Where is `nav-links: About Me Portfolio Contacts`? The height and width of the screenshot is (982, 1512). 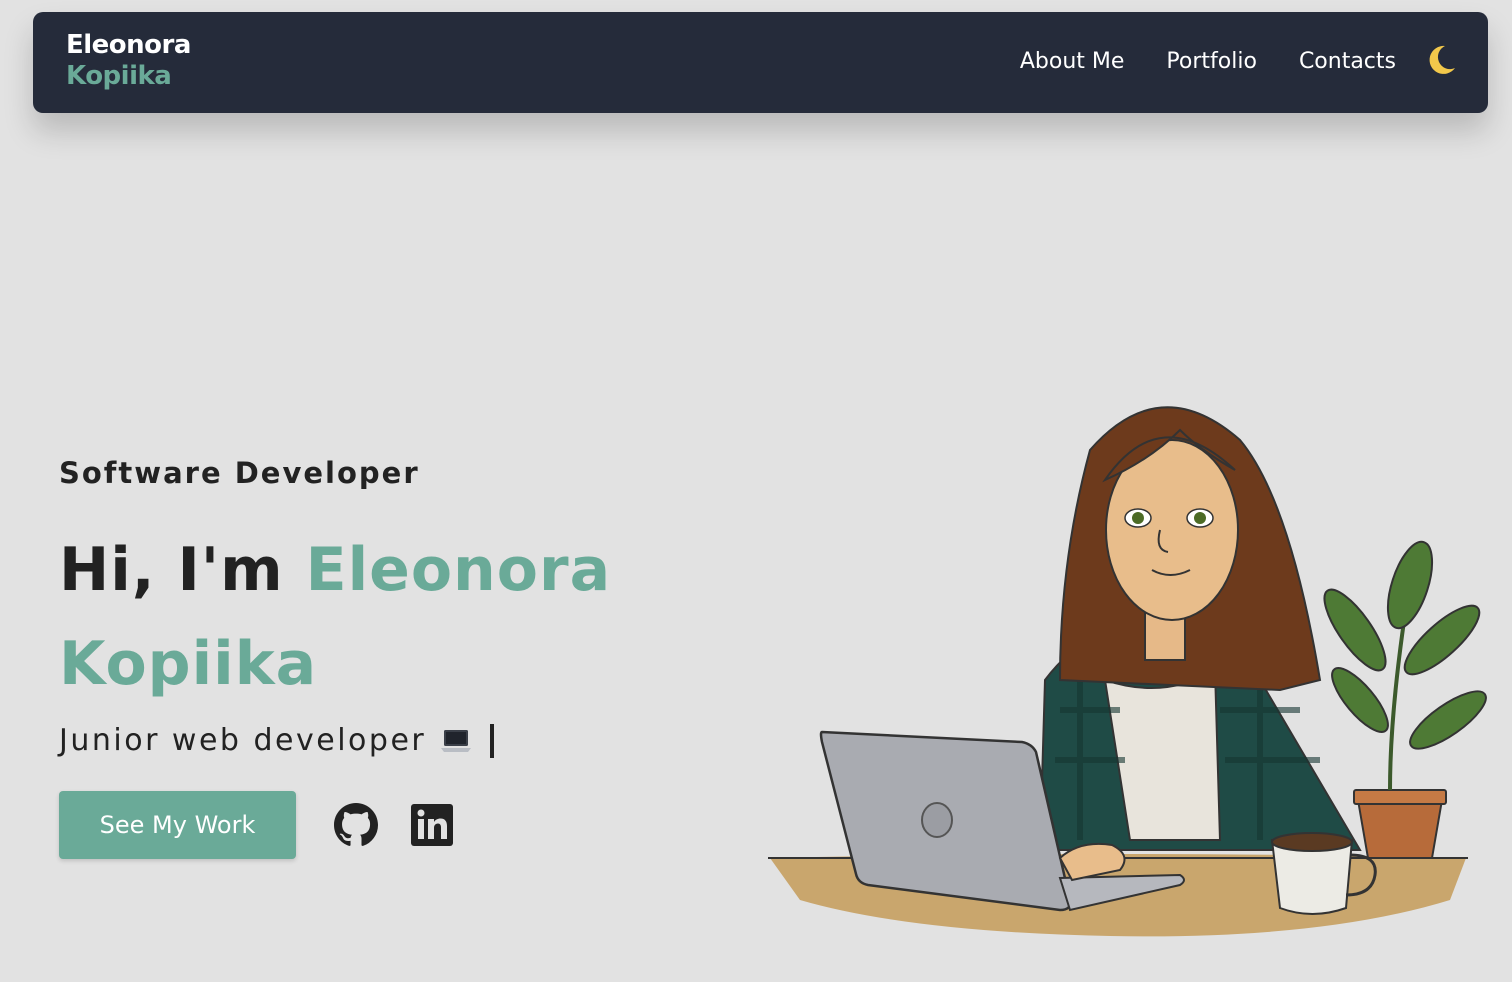 nav-links: About Me Portfolio Contacts is located at coordinates (1208, 62).